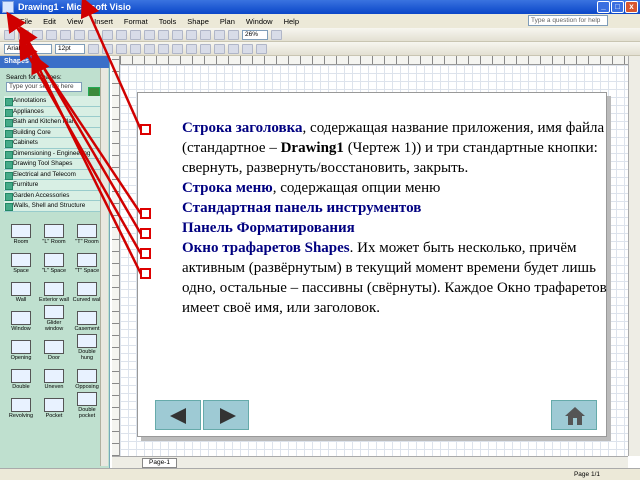 This screenshot has width=640, height=480. Describe the element at coordinates (65, 34) in the screenshot. I see `preview-icon` at that location.